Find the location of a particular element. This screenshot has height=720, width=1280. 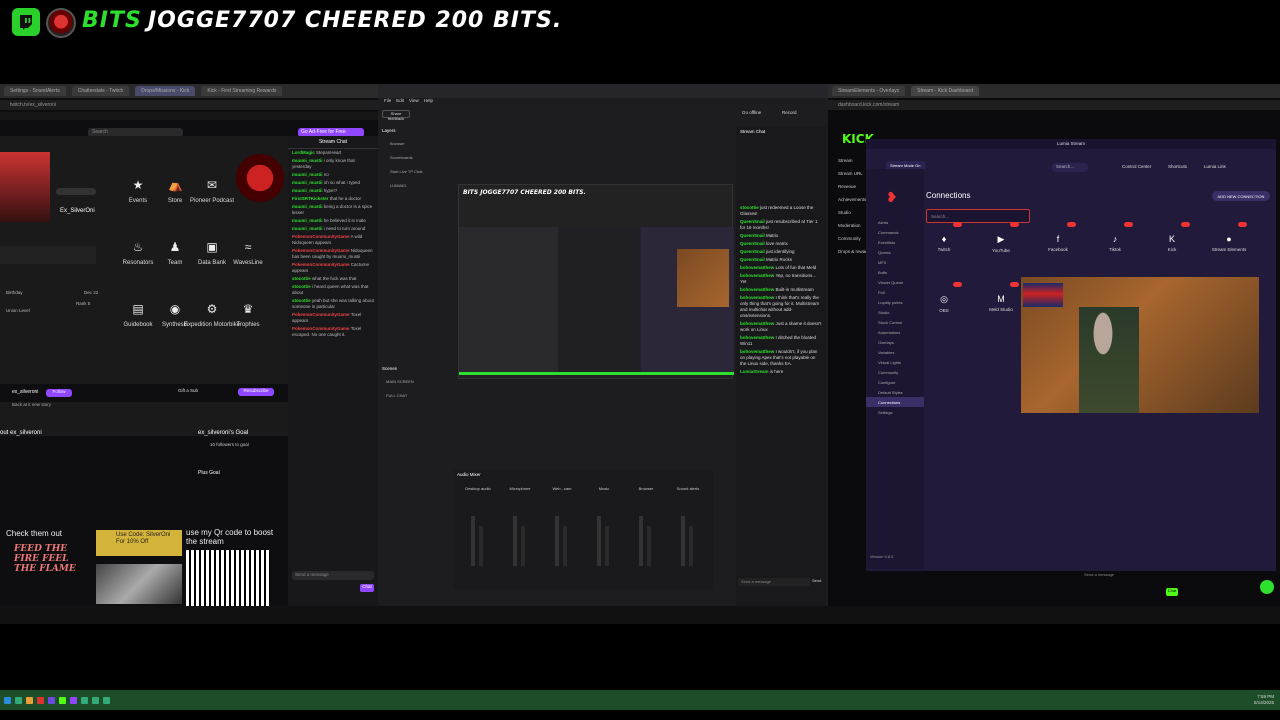

kick-nav-item: Stream is located at coordinates (847, 160).